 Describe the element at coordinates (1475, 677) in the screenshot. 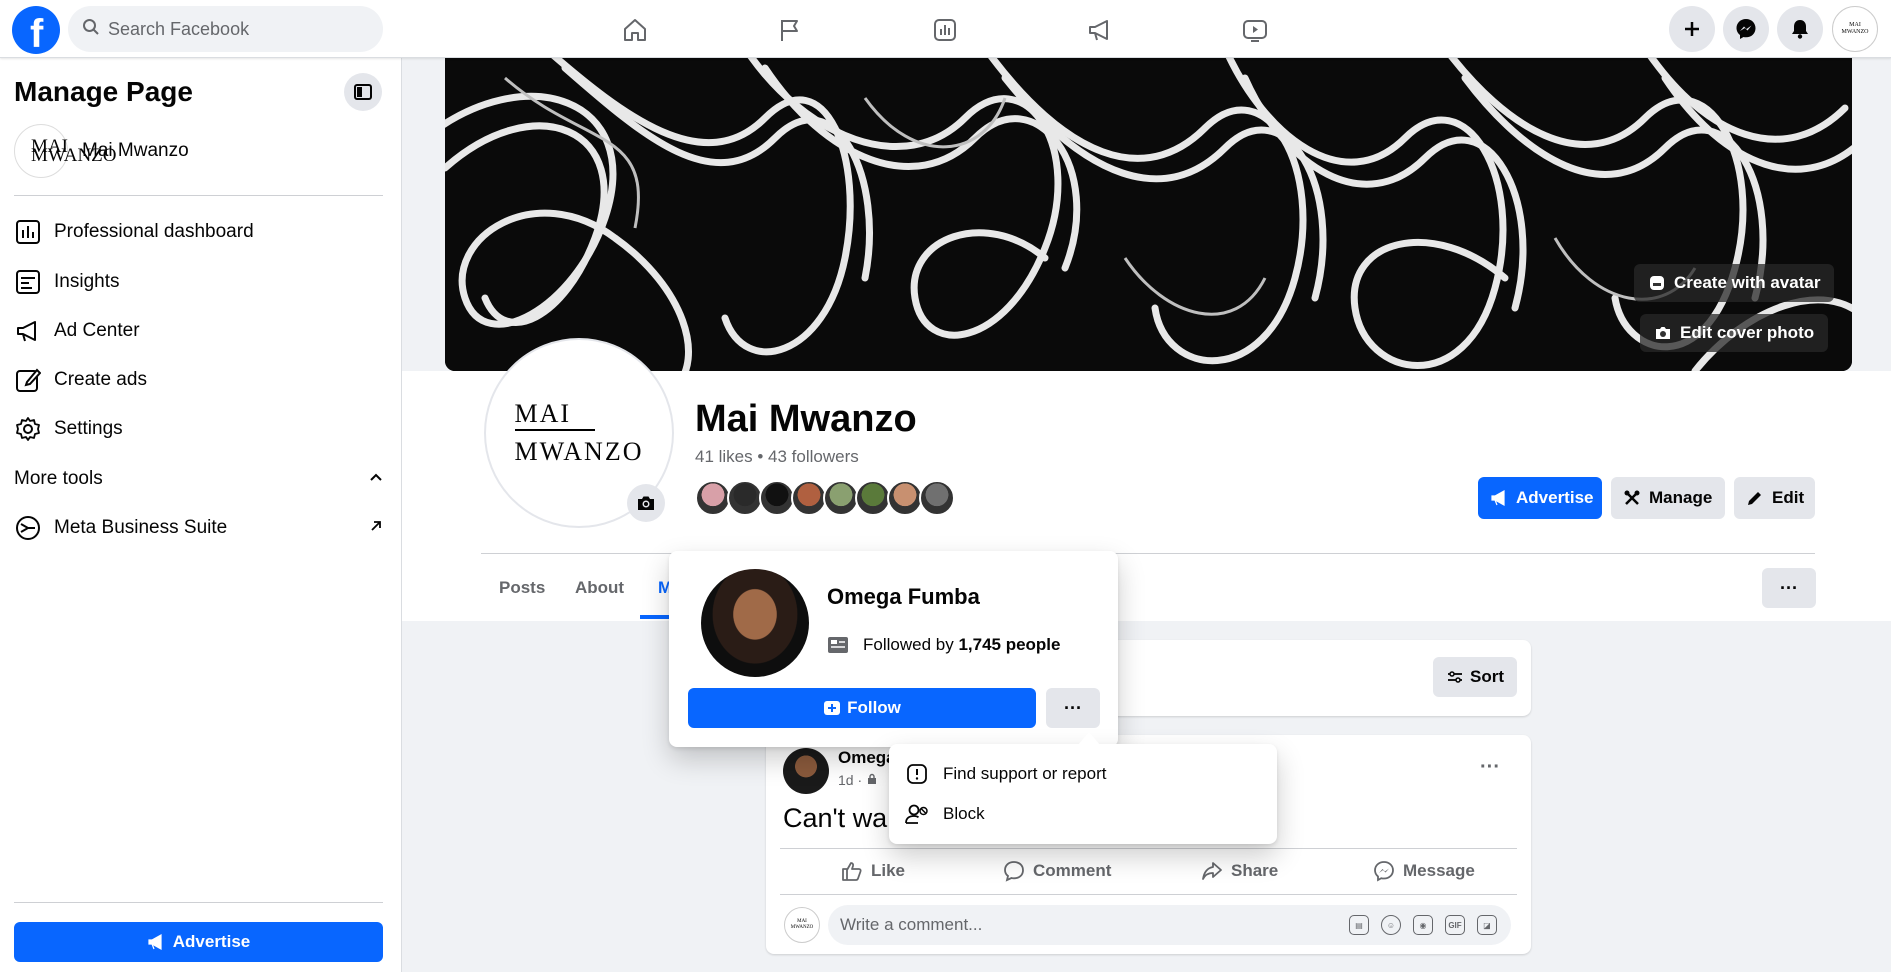

I see `sort-button: Sort` at that location.